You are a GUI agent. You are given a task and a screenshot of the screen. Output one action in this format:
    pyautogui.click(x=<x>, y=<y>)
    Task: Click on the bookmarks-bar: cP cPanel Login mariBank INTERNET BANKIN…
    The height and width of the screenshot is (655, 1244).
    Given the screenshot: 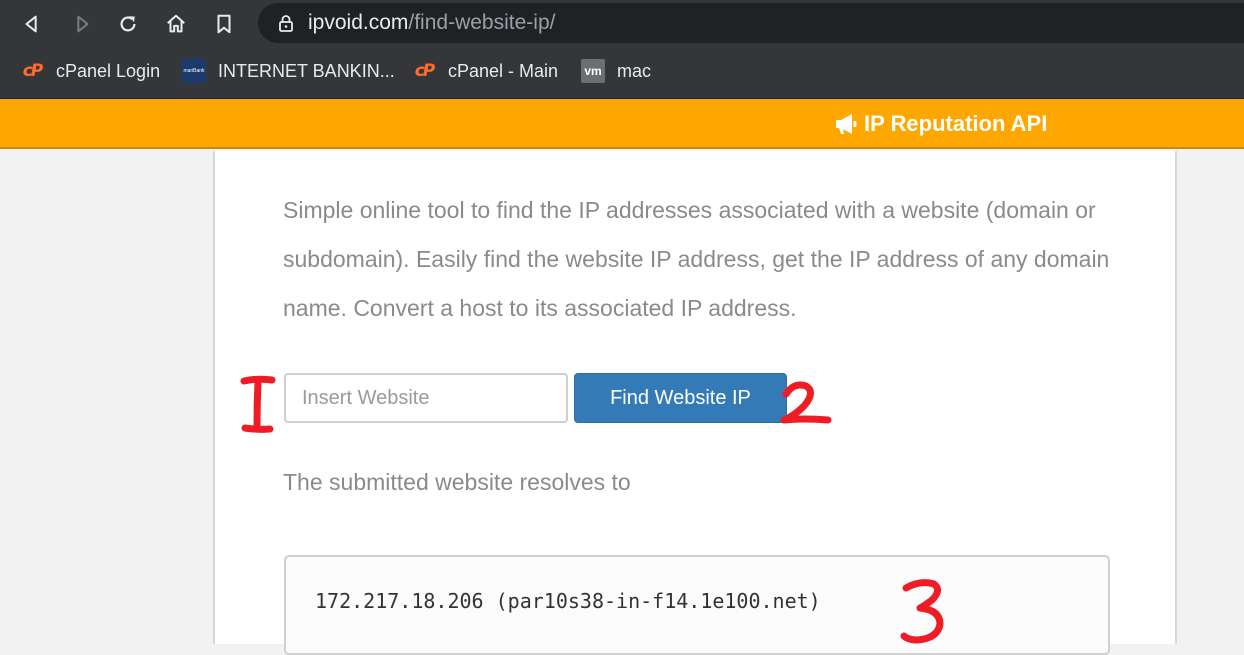 What is the action you would take?
    pyautogui.click(x=622, y=73)
    